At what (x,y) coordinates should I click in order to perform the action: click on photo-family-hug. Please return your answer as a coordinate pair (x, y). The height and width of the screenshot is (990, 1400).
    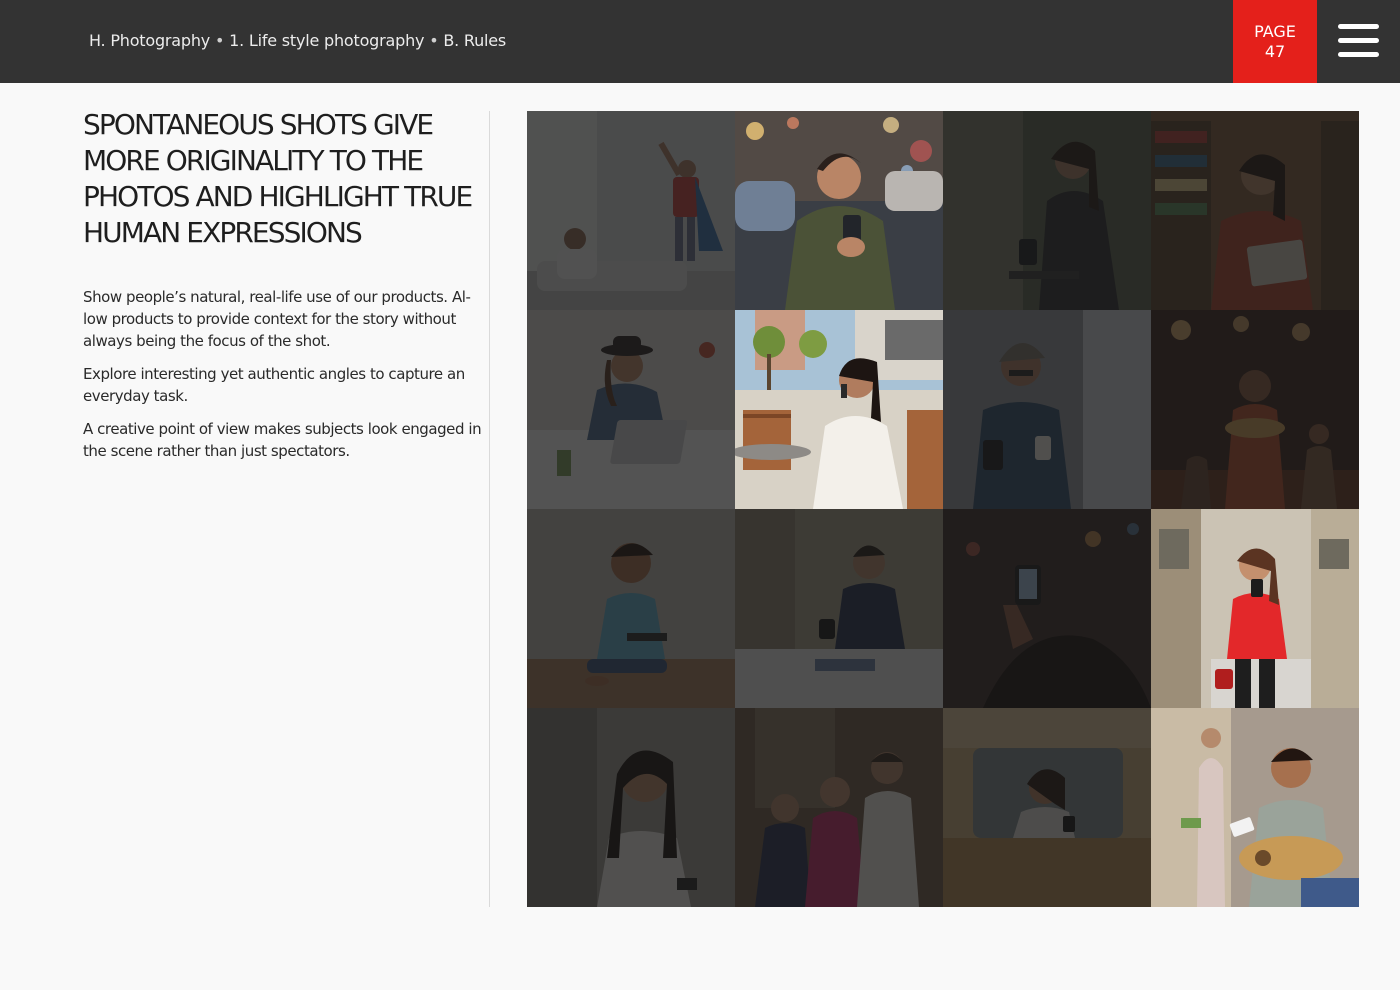
    Looking at the image, I should click on (839, 807).